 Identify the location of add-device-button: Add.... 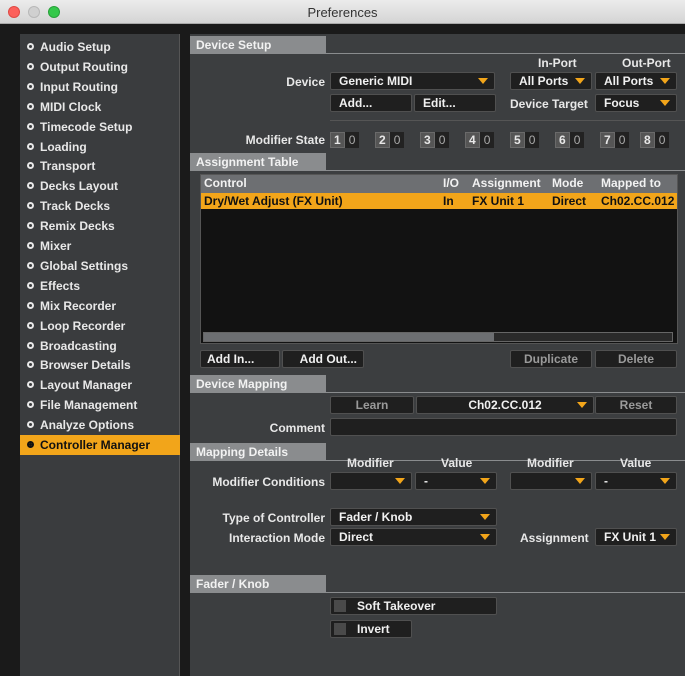
(371, 103).